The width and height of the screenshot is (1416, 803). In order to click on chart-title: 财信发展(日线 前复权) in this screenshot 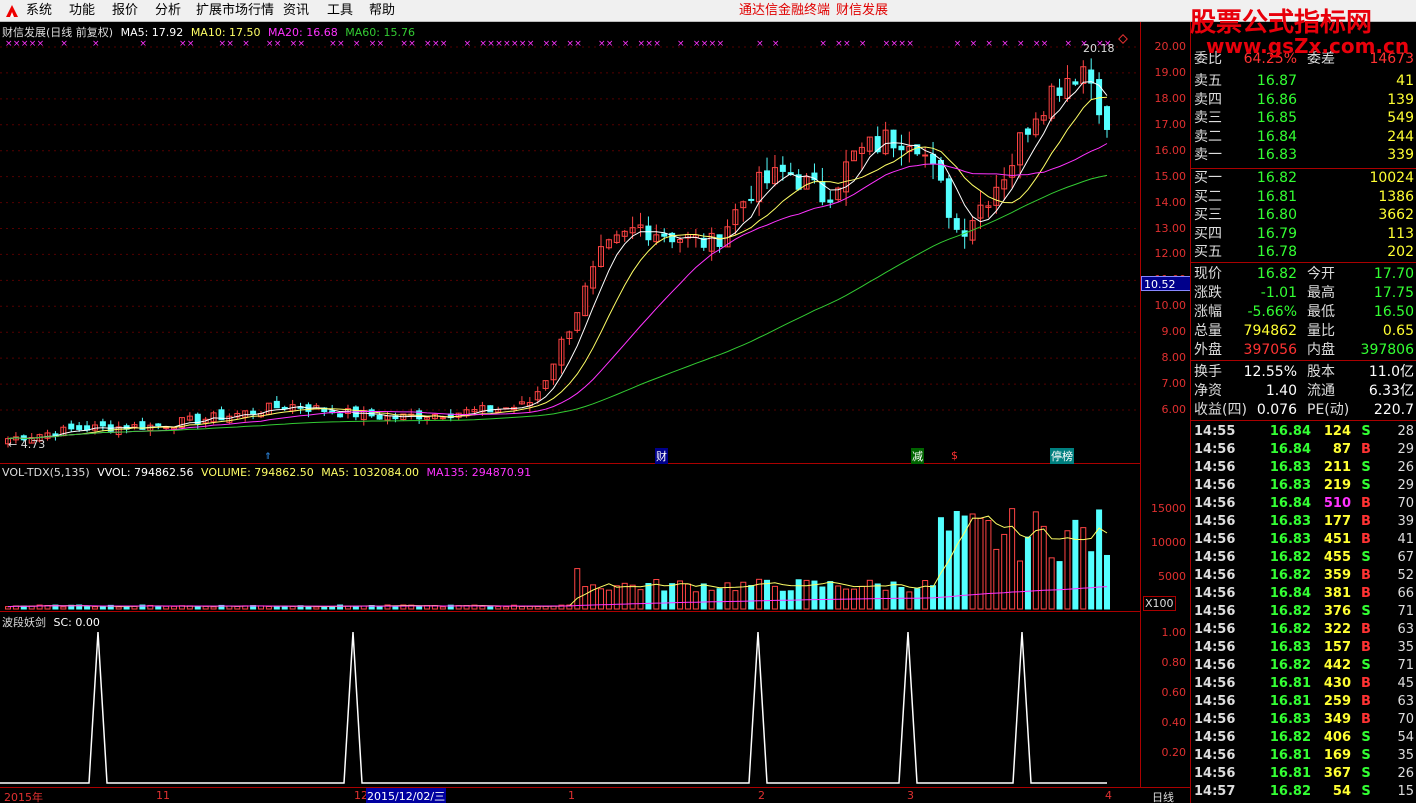, I will do `click(58, 32)`.